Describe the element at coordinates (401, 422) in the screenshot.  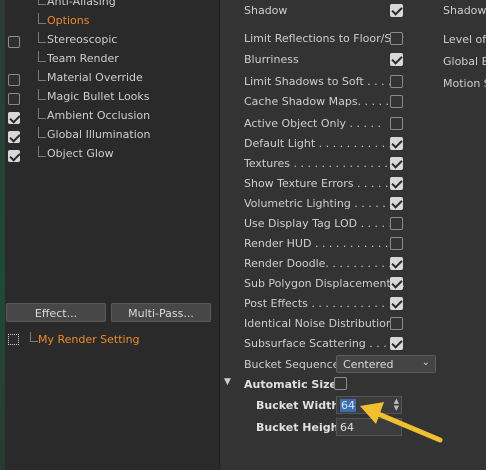
I see `annotation-arrow` at that location.